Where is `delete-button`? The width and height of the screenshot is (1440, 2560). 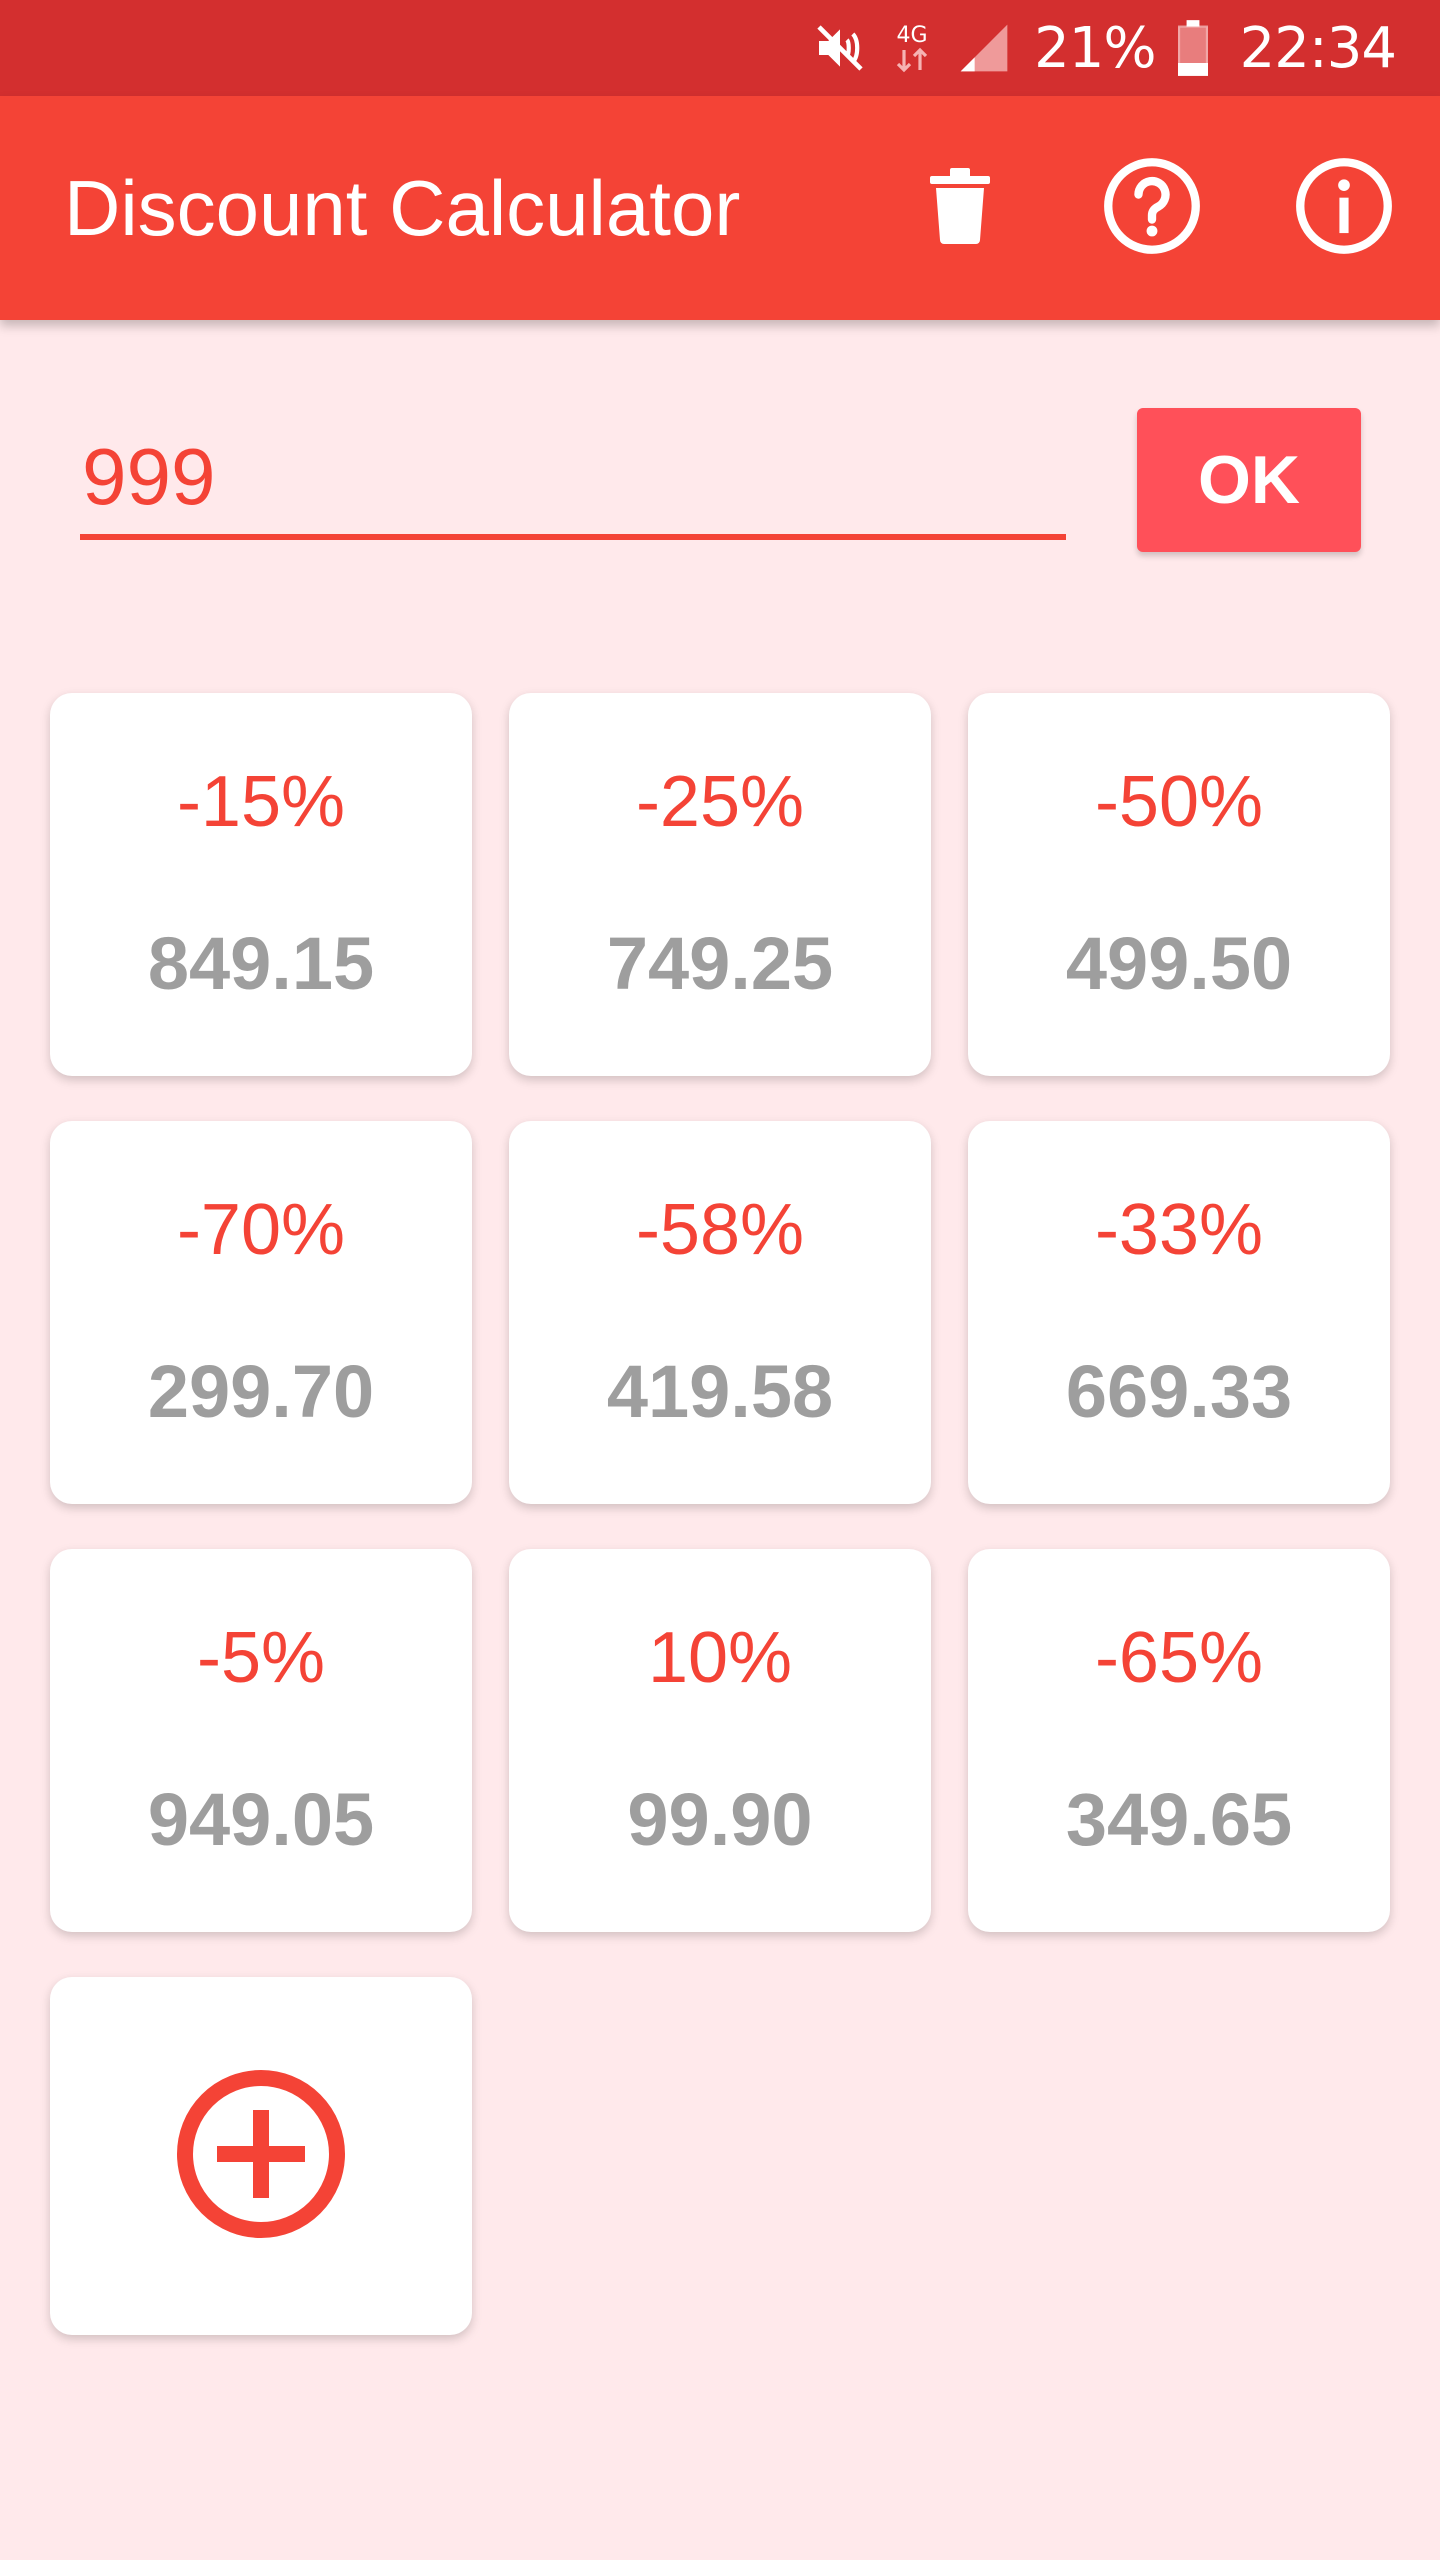 delete-button is located at coordinates (960, 208).